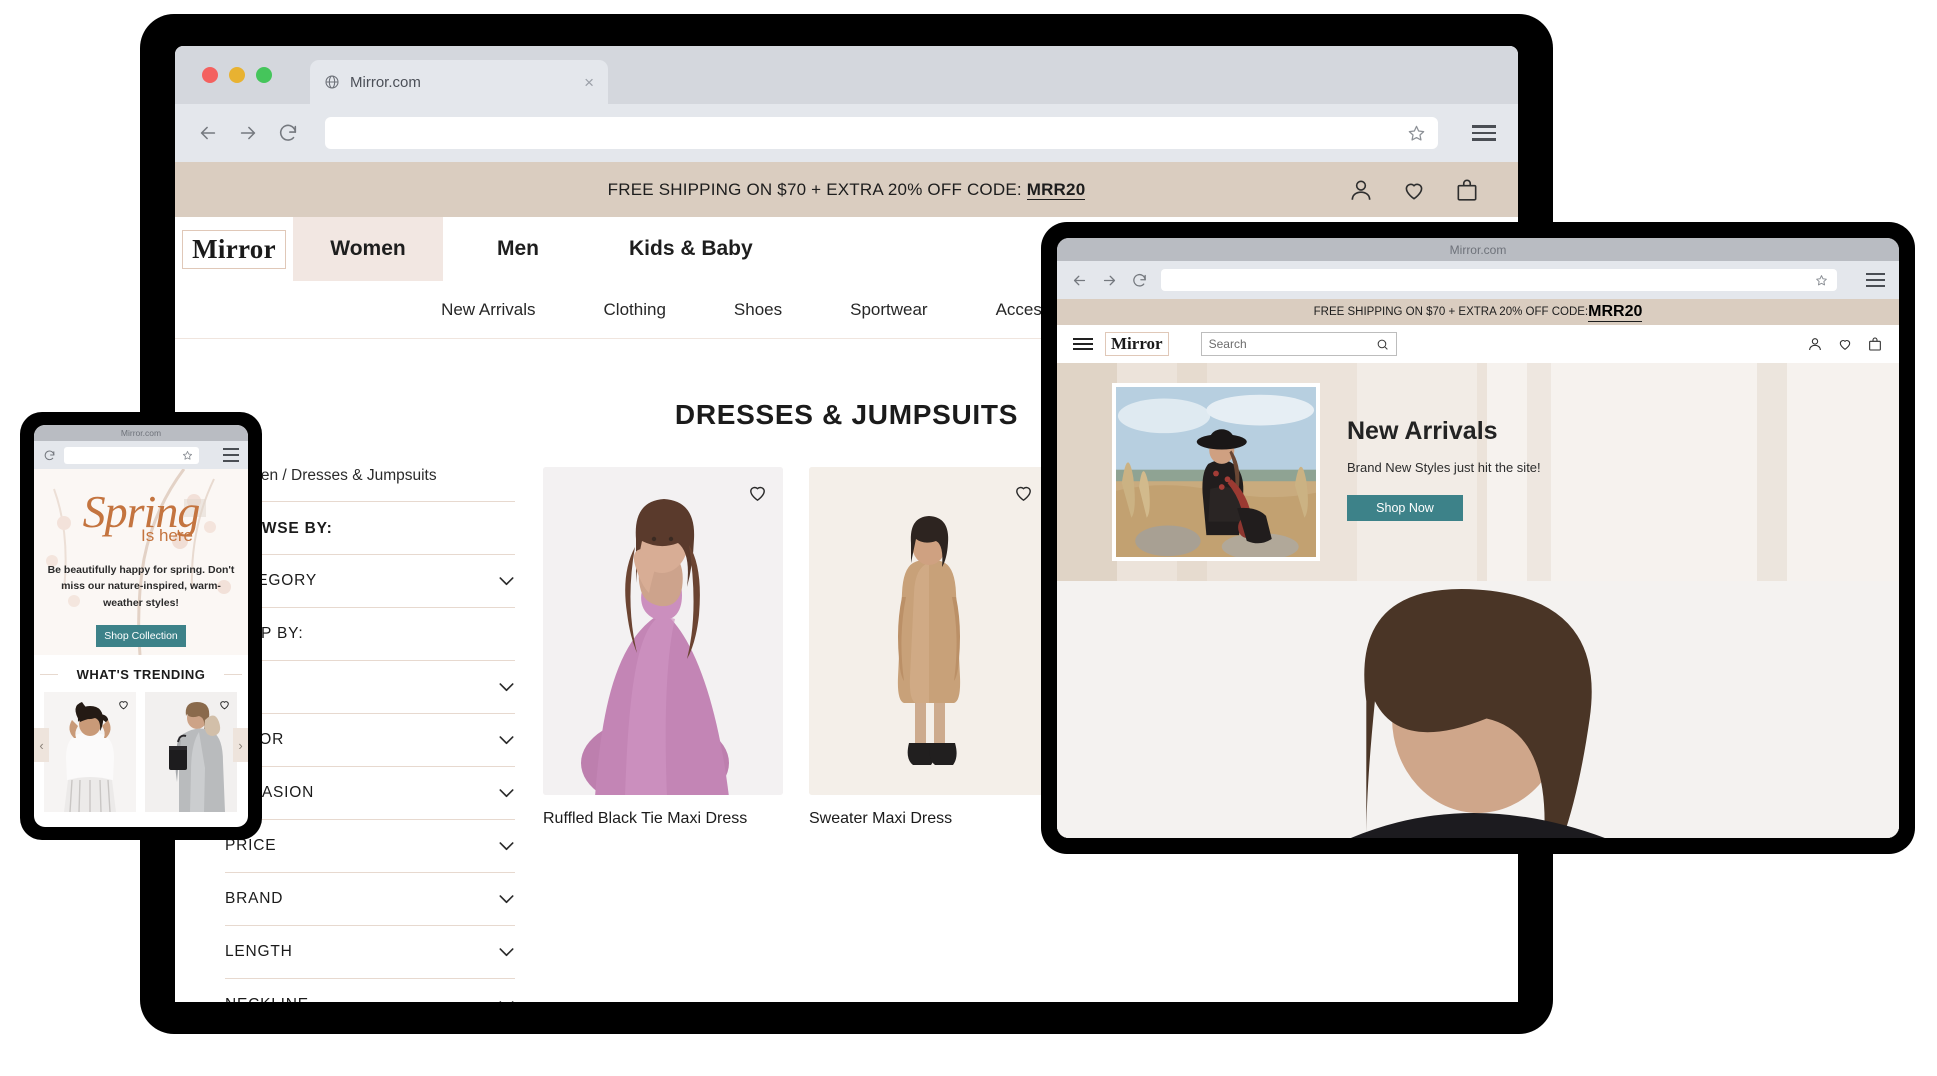 This screenshot has width=1937, height=1076. Describe the element at coordinates (240, 745) in the screenshot. I see `carousel-next-button: ›` at that location.